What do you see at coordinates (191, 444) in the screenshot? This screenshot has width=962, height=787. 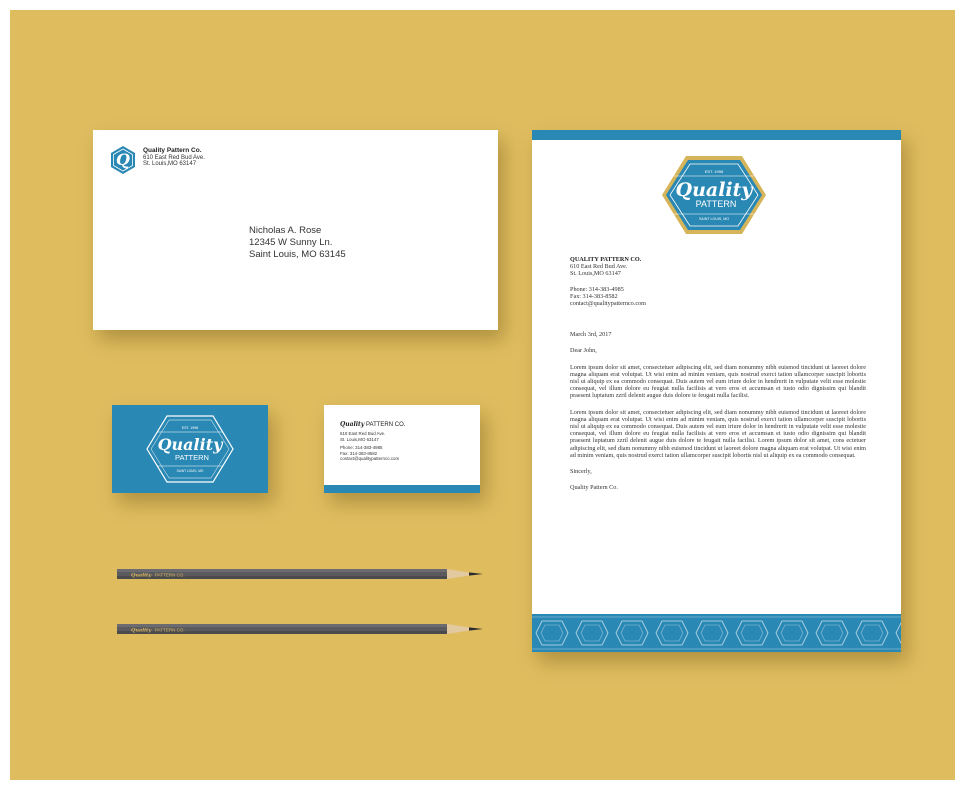 I see `card-logo-script: Quality` at bounding box center [191, 444].